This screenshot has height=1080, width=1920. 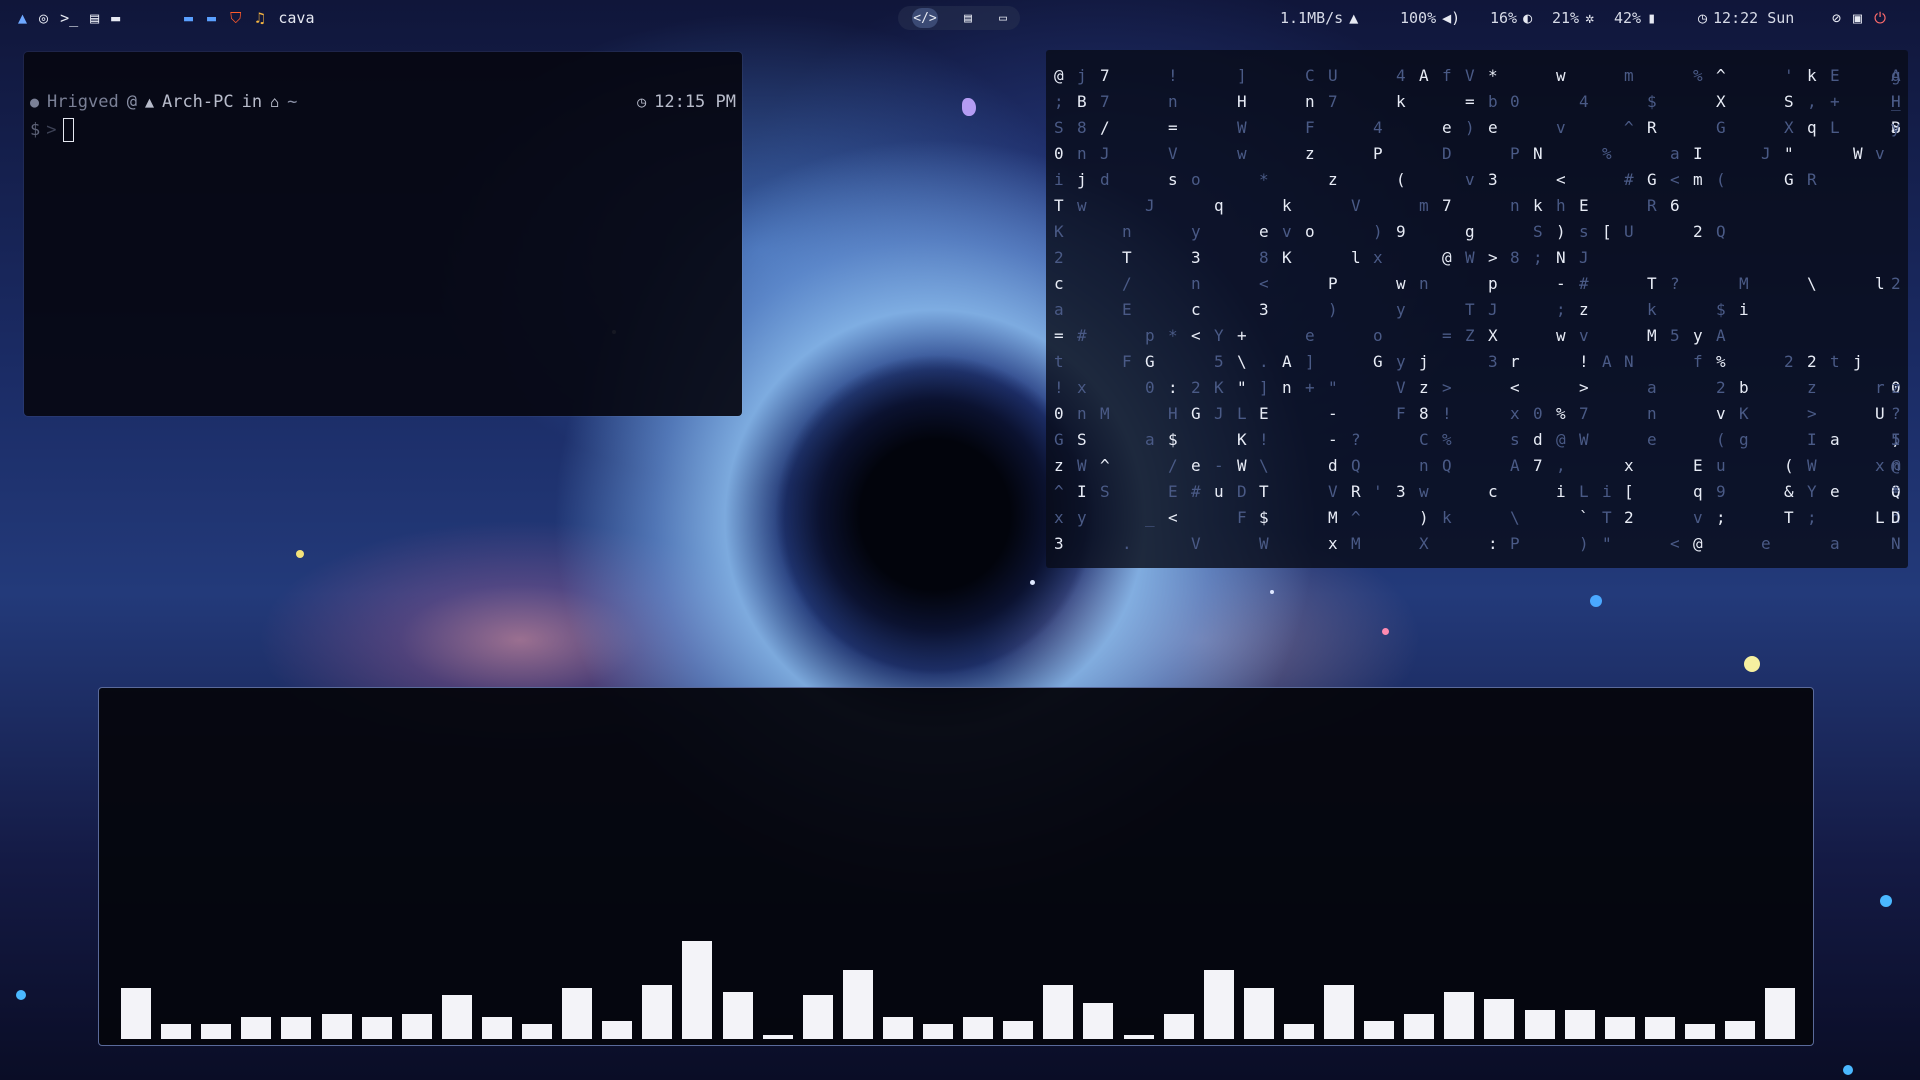 I want to click on matrix-char: 2, so click(x=1698, y=231).